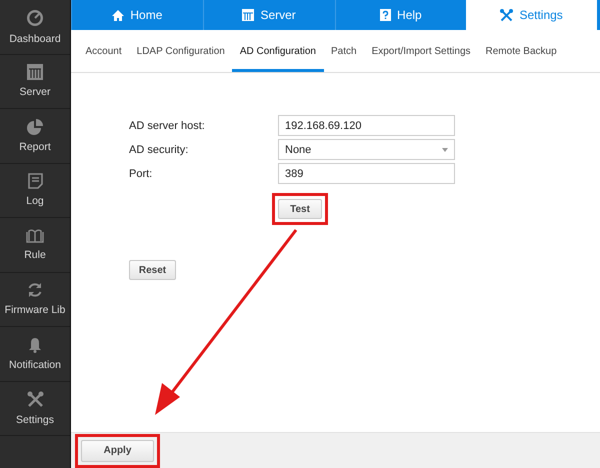 The height and width of the screenshot is (468, 600). I want to click on apply-button: Apply, so click(117, 451).